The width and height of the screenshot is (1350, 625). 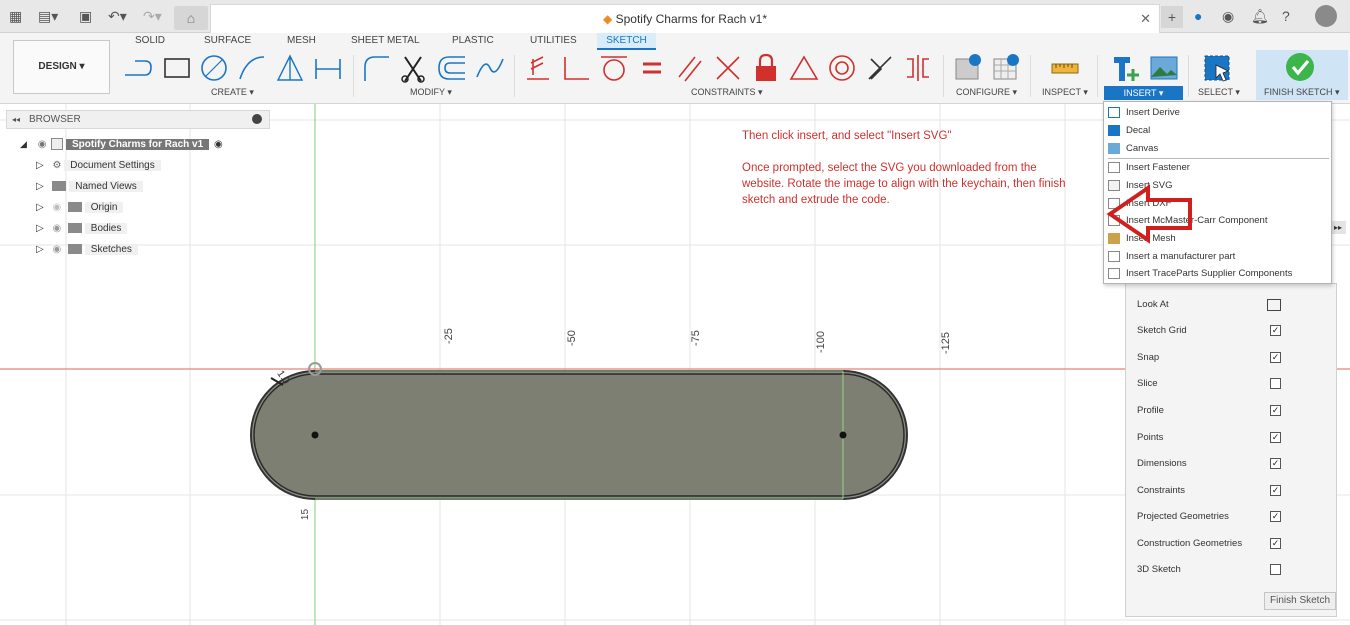 What do you see at coordinates (80, 207) in the screenshot?
I see `browser-item: ▷ ◉ Origin` at bounding box center [80, 207].